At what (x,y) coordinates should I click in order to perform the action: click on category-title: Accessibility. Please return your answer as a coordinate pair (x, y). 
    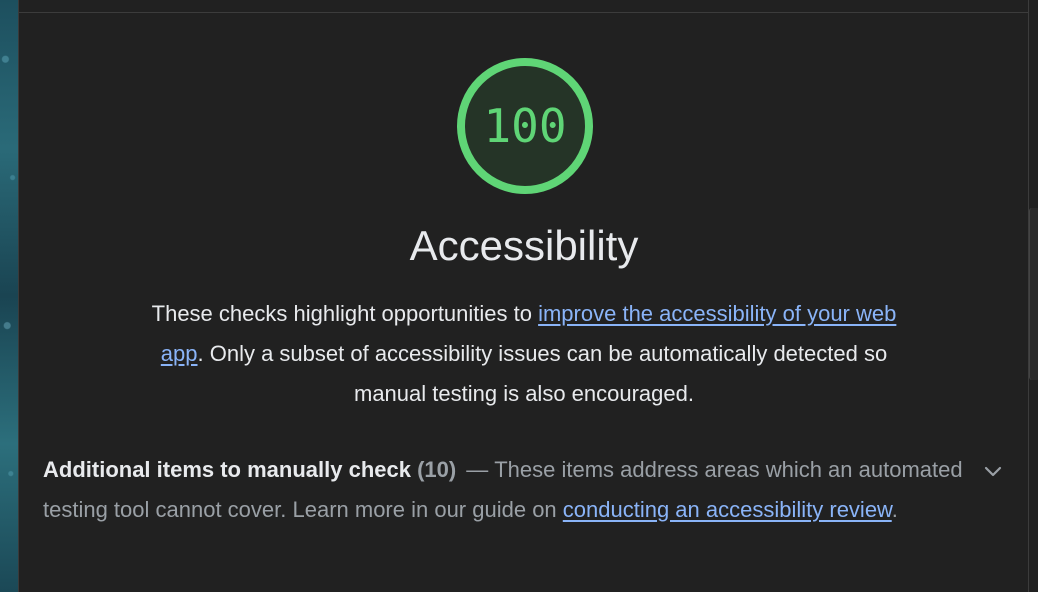
    Looking at the image, I should click on (524, 245).